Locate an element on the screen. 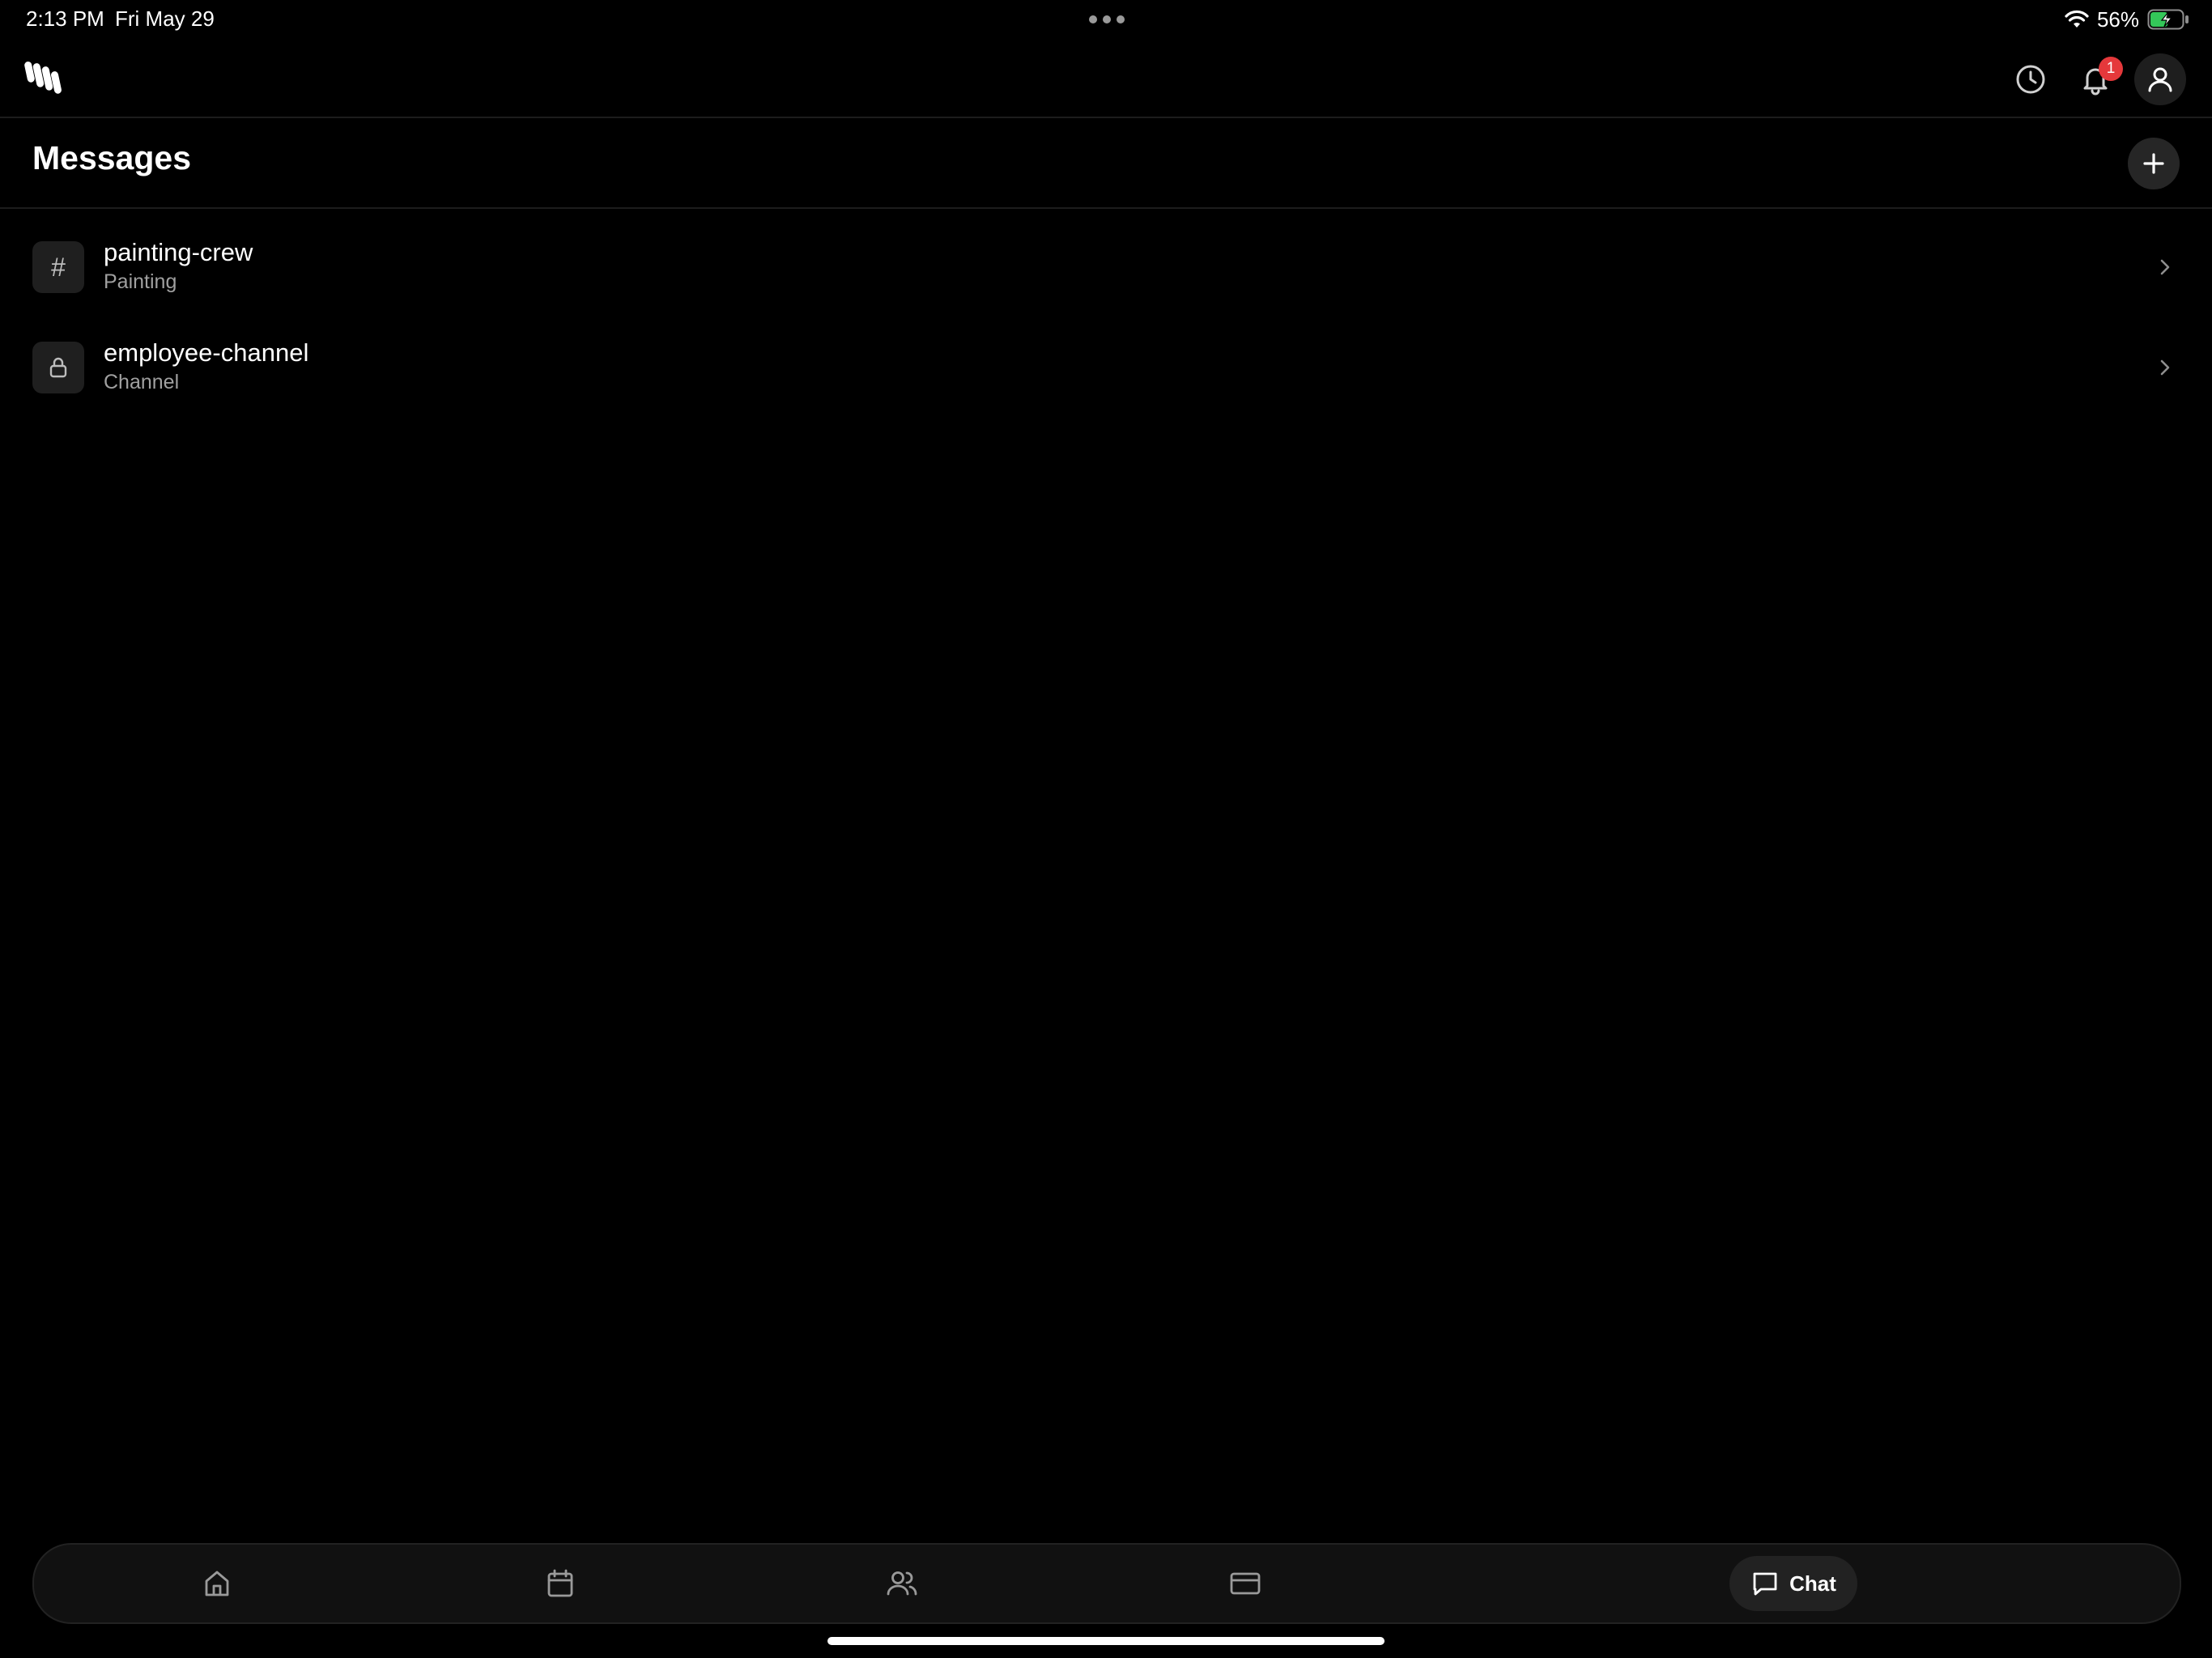 The image size is (2212, 1658). channel-name: painting-crew is located at coordinates (179, 252).